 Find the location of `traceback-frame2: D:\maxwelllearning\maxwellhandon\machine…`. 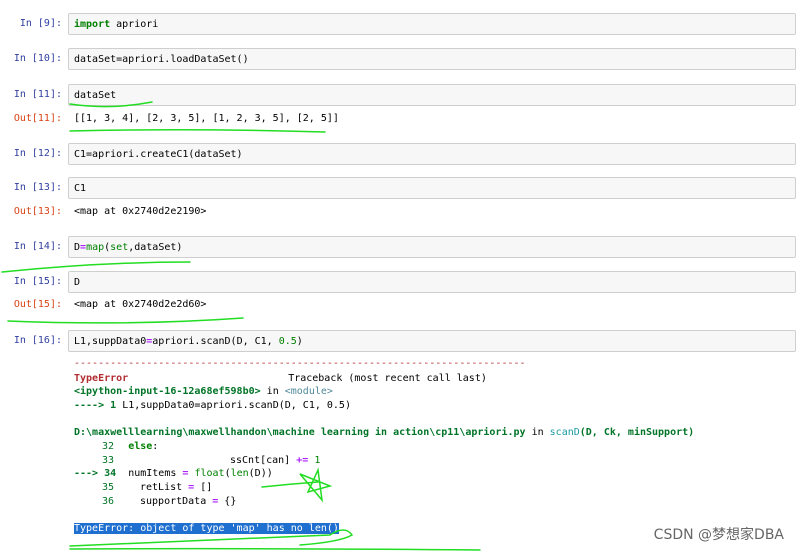

traceback-frame2: D:\maxwelllearning\maxwellhandon\machine… is located at coordinates (384, 432).